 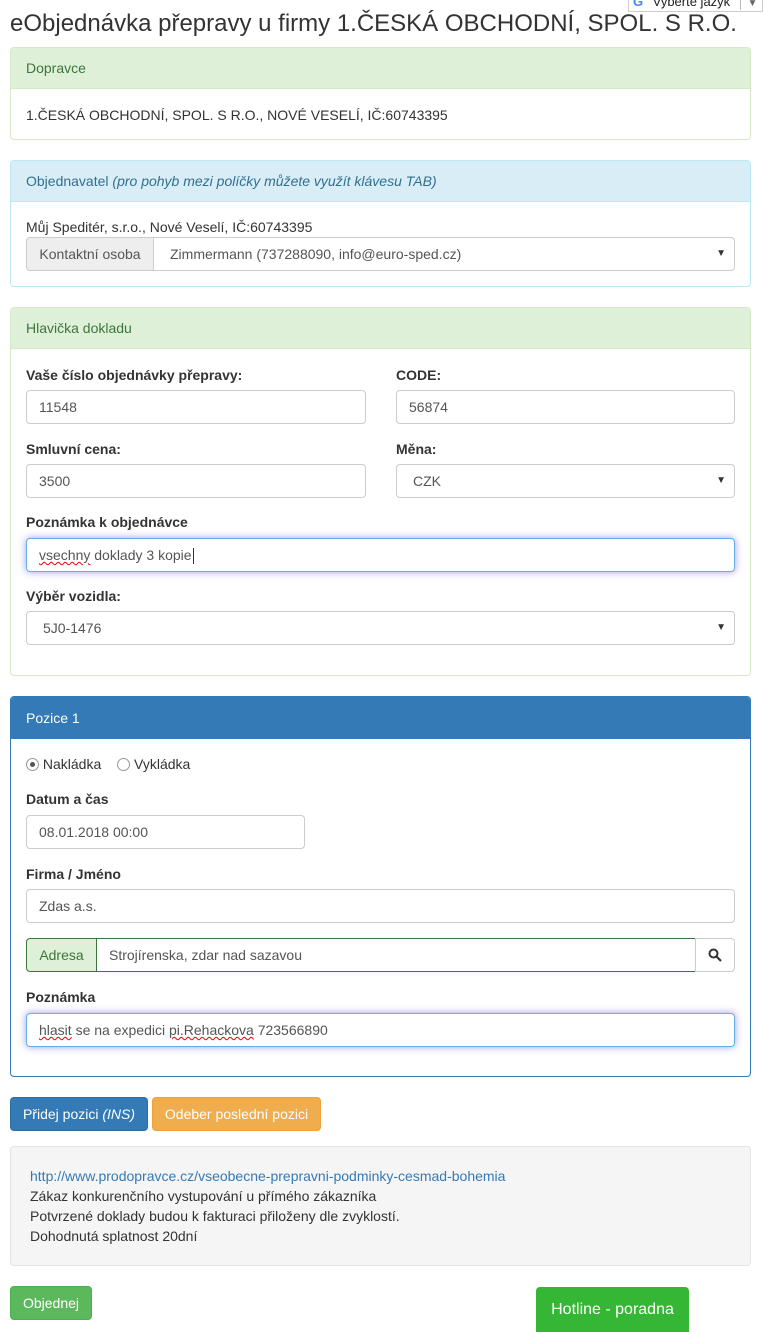 I want to click on radio-unload: Vykládka, so click(x=153, y=764).